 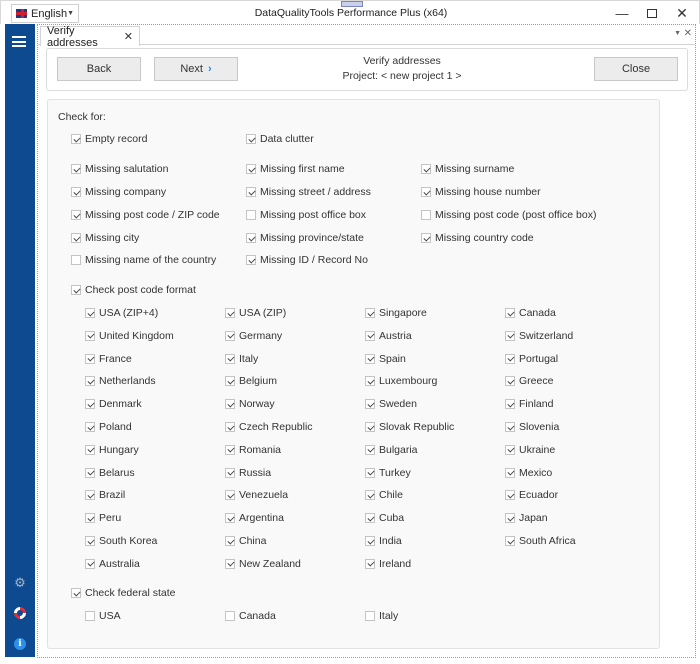 What do you see at coordinates (254, 518) in the screenshot?
I see `postcode-format-argentina: Argentina` at bounding box center [254, 518].